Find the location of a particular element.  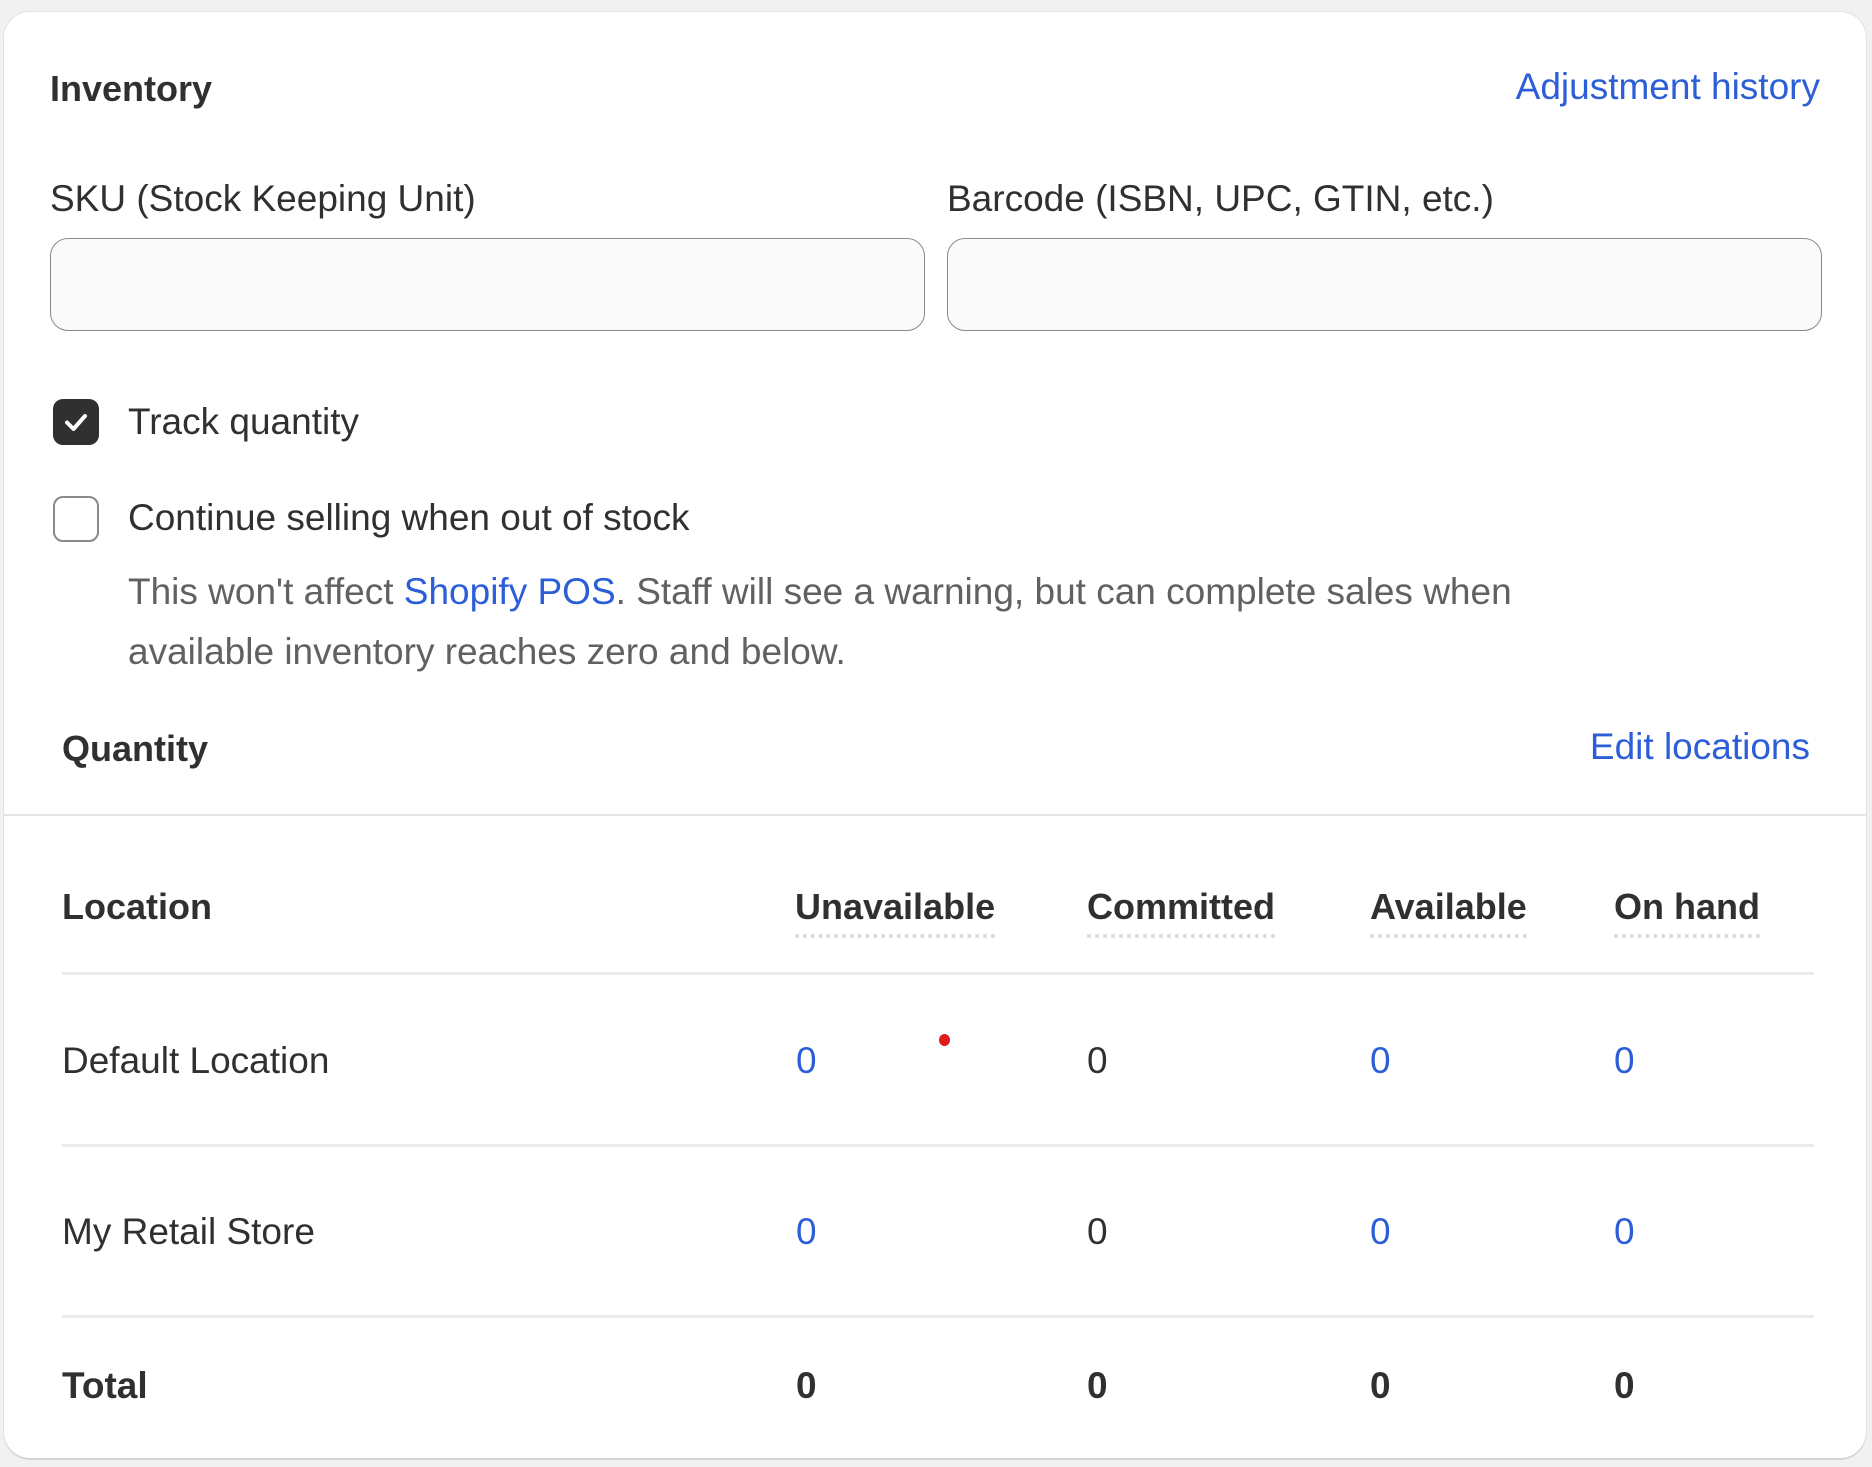

track-quantity-checkbox is located at coordinates (76, 422).